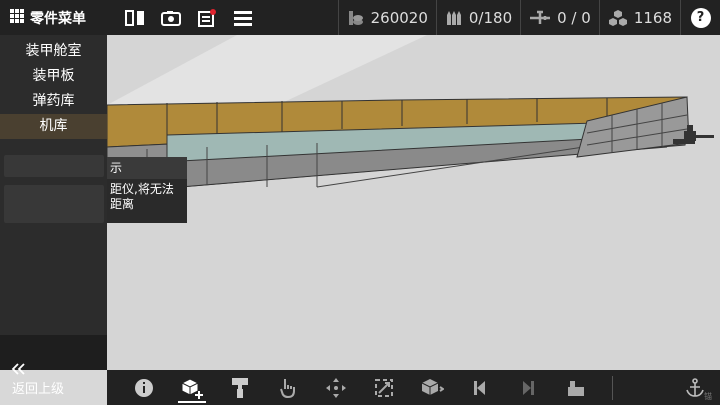 The width and height of the screenshot is (720, 405). Describe the element at coordinates (574, 17) in the screenshot. I see `aircraft-value: 0 / 0` at that location.